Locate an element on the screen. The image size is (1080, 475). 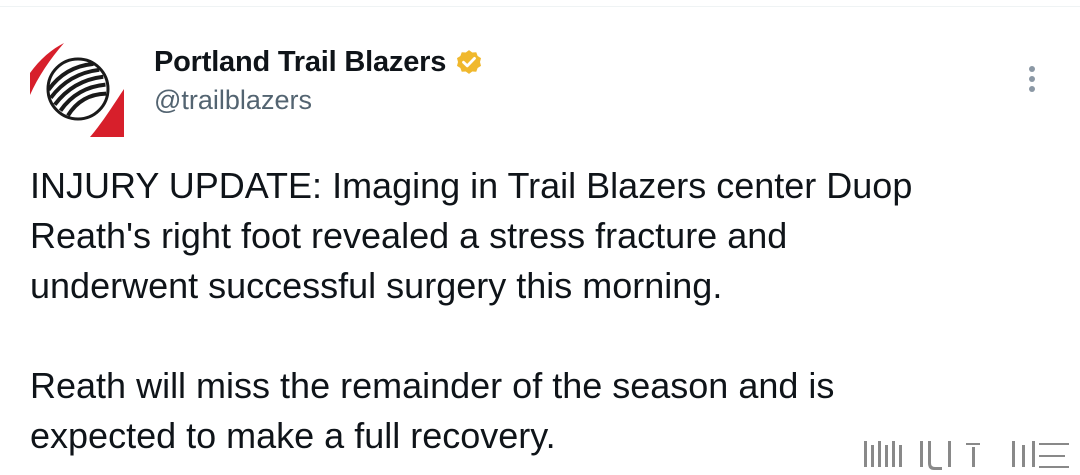
handle: @trailblazers is located at coordinates (233, 100).